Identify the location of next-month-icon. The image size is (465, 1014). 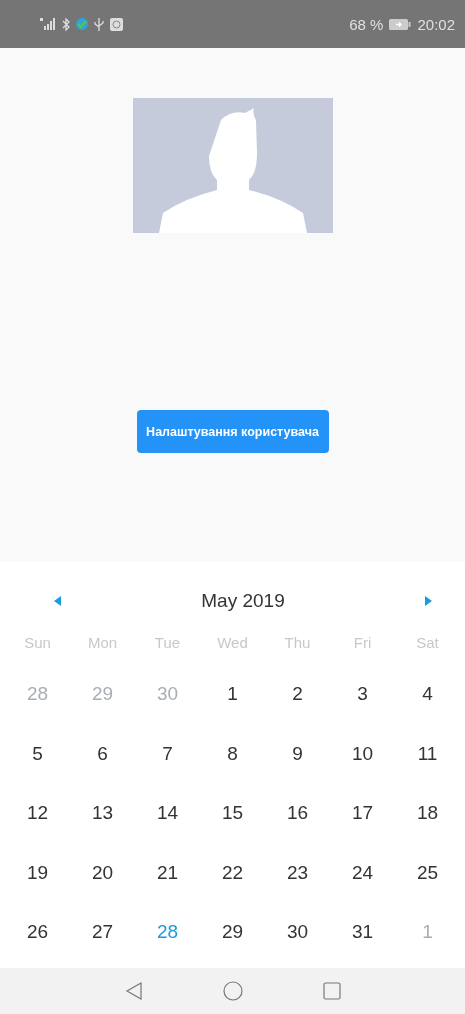
(428, 601).